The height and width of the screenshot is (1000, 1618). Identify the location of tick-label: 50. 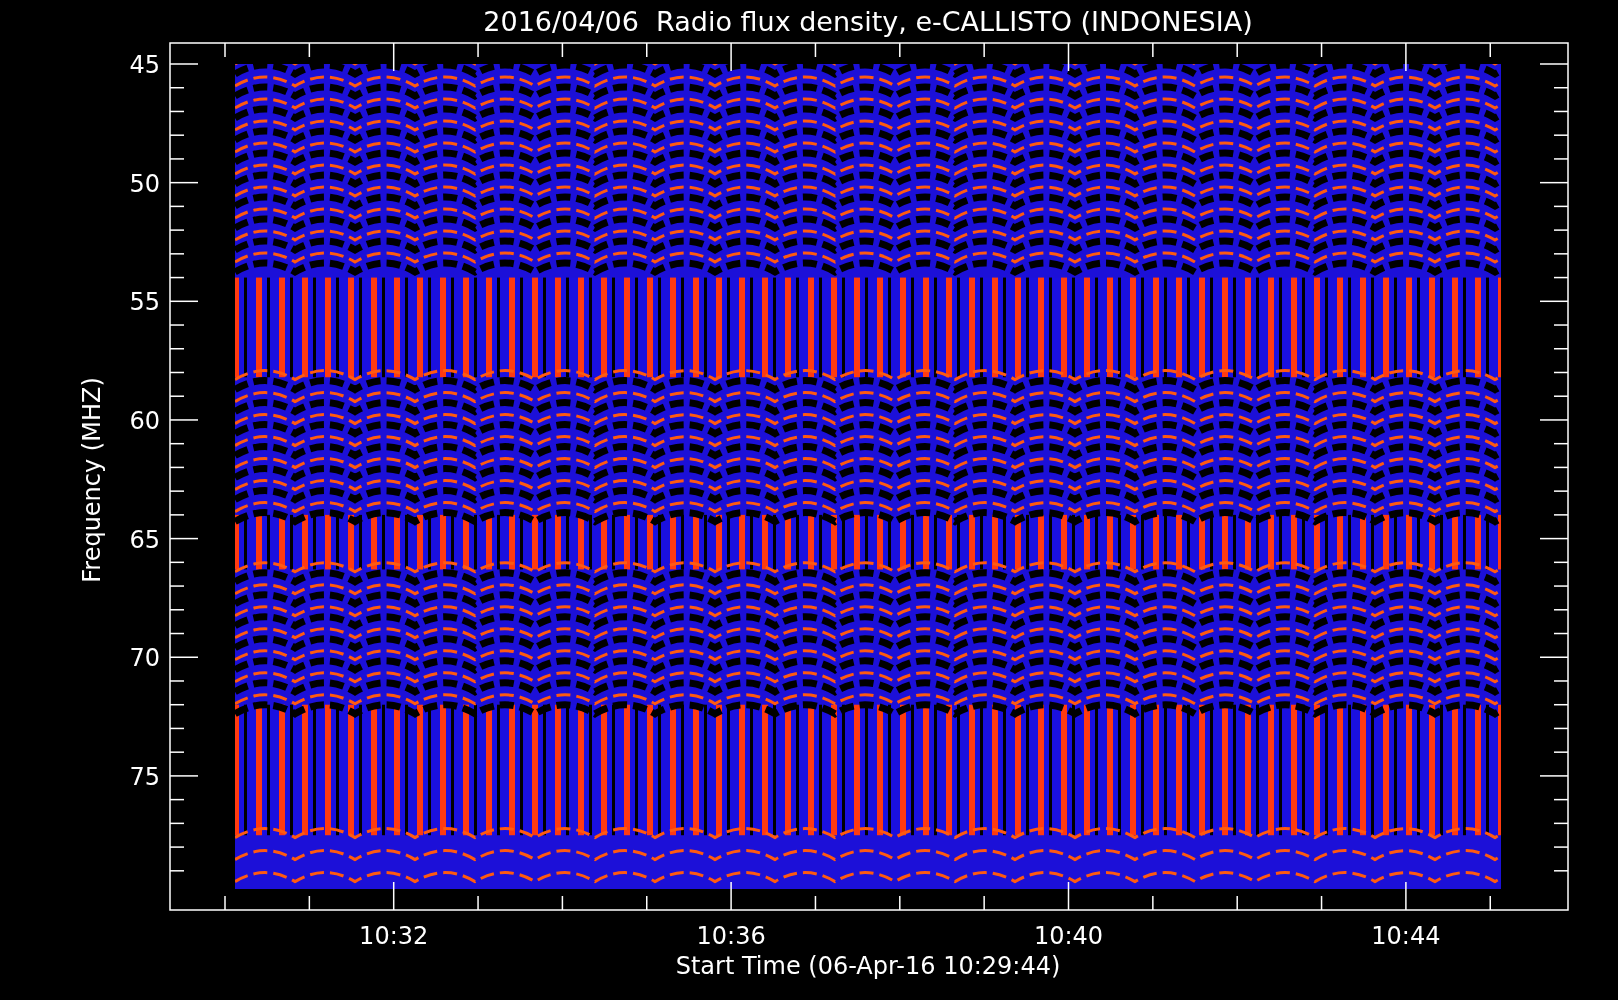
(144, 183).